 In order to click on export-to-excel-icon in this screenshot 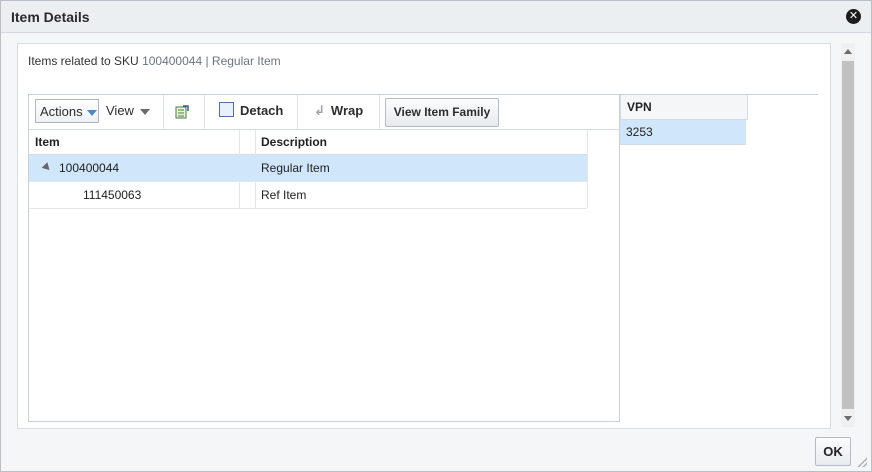, I will do `click(182, 112)`.